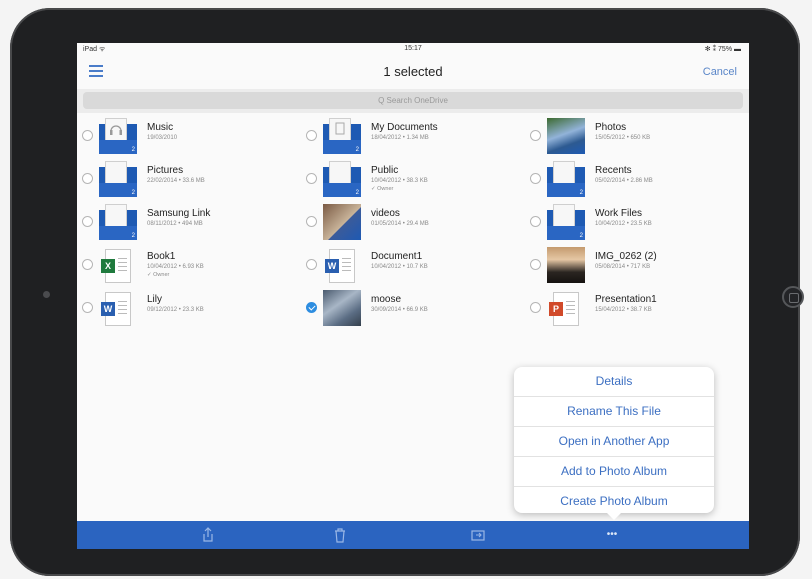  What do you see at coordinates (400, 224) in the screenshot?
I see `file-meta: 01/05/2014 • 29.4 MB` at bounding box center [400, 224].